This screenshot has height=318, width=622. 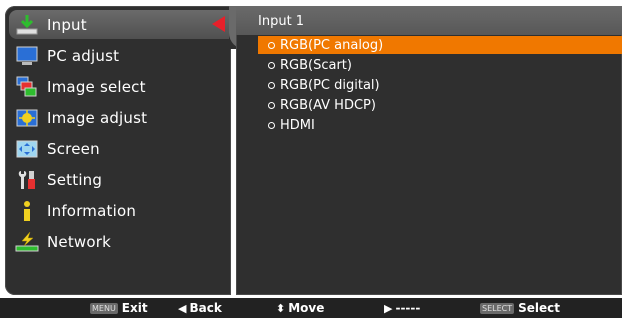 What do you see at coordinates (306, 308) in the screenshot?
I see `move-label: Move` at bounding box center [306, 308].